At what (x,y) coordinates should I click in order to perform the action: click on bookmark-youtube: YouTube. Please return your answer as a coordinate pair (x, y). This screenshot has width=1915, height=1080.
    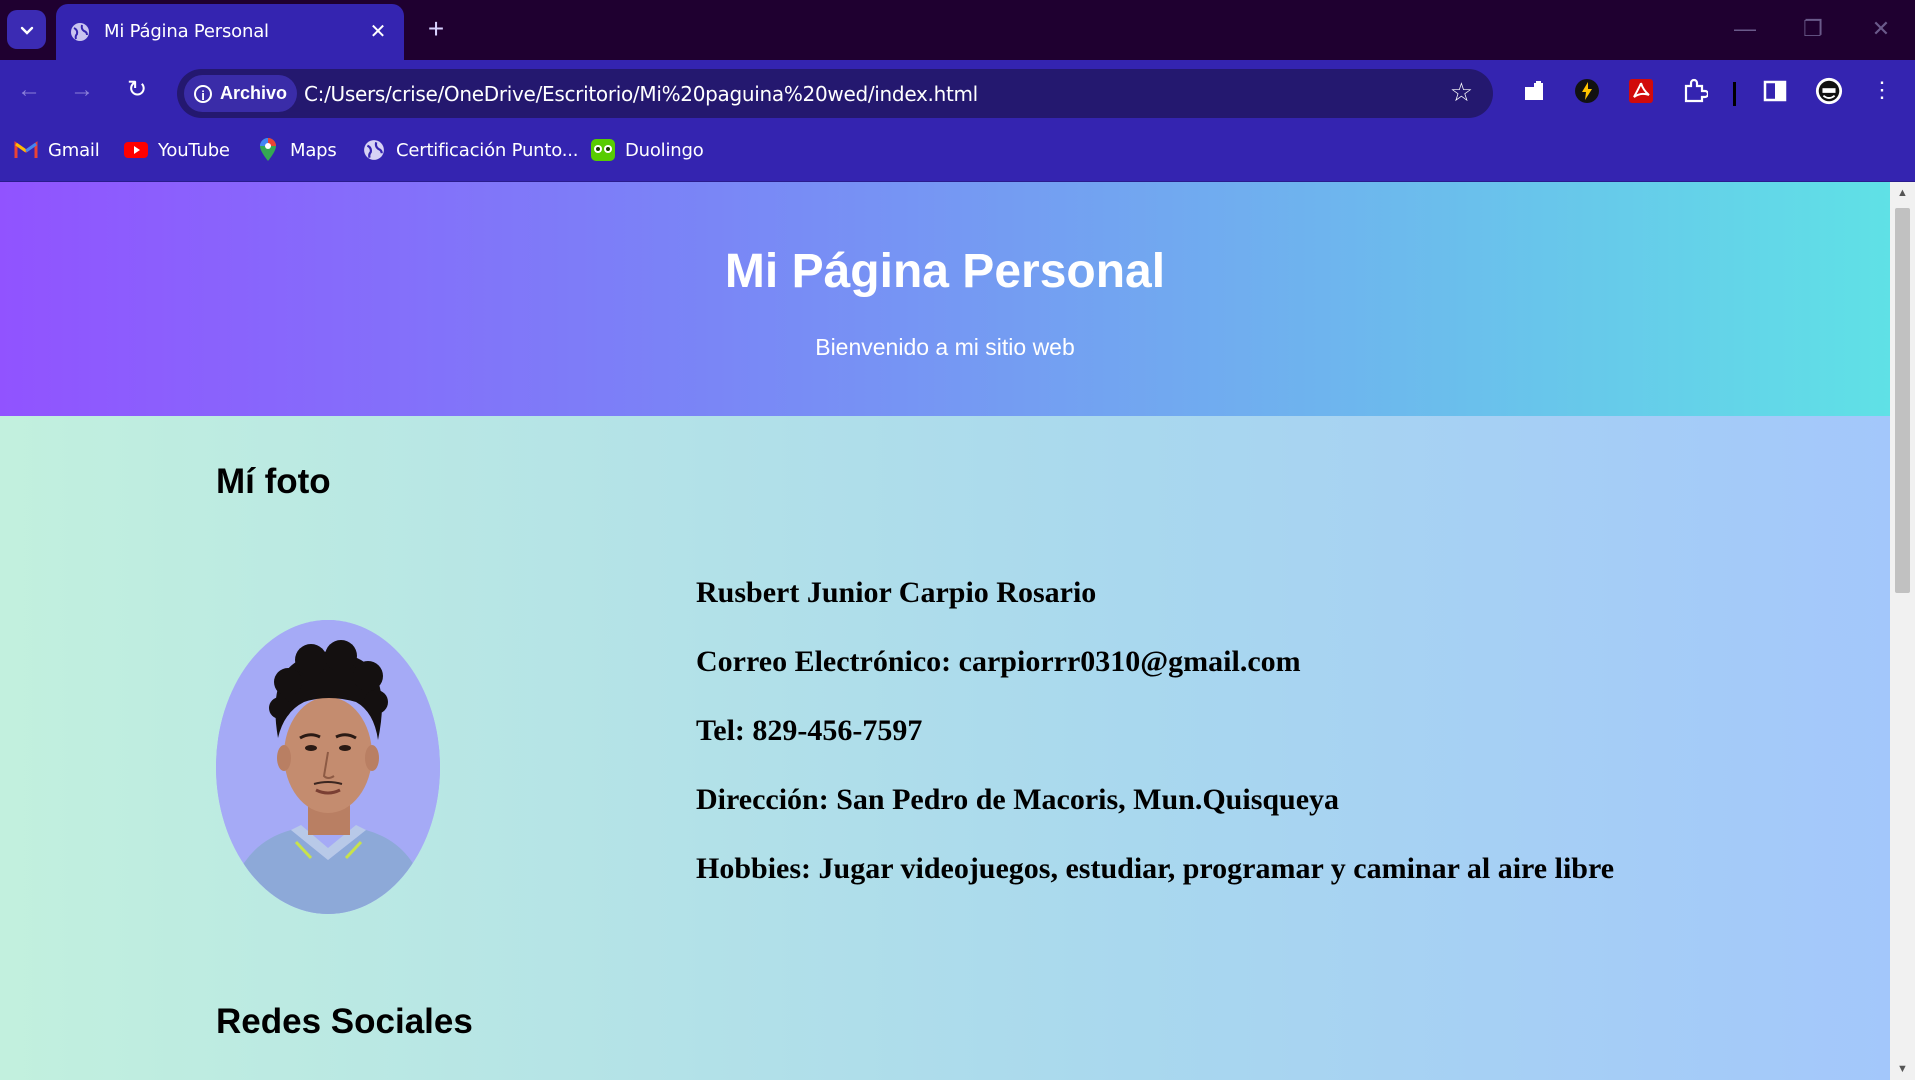
    Looking at the image, I should click on (177, 150).